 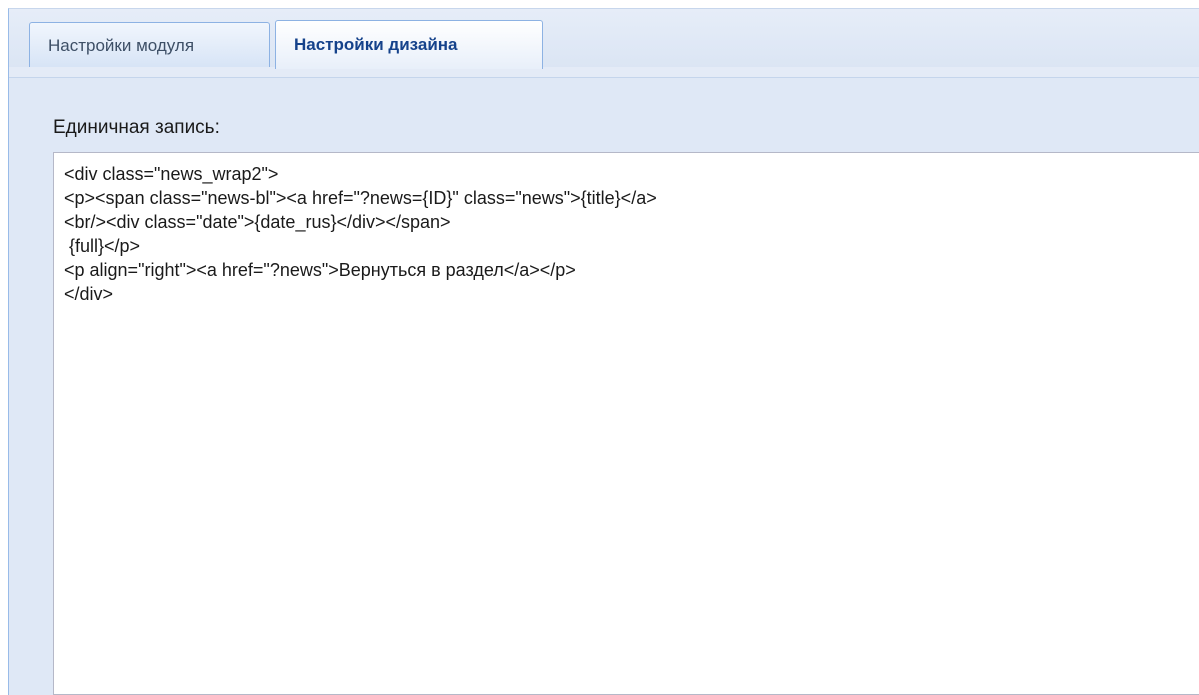 What do you see at coordinates (409, 44) in the screenshot?
I see `tab-design-settings: Настройки дизайна` at bounding box center [409, 44].